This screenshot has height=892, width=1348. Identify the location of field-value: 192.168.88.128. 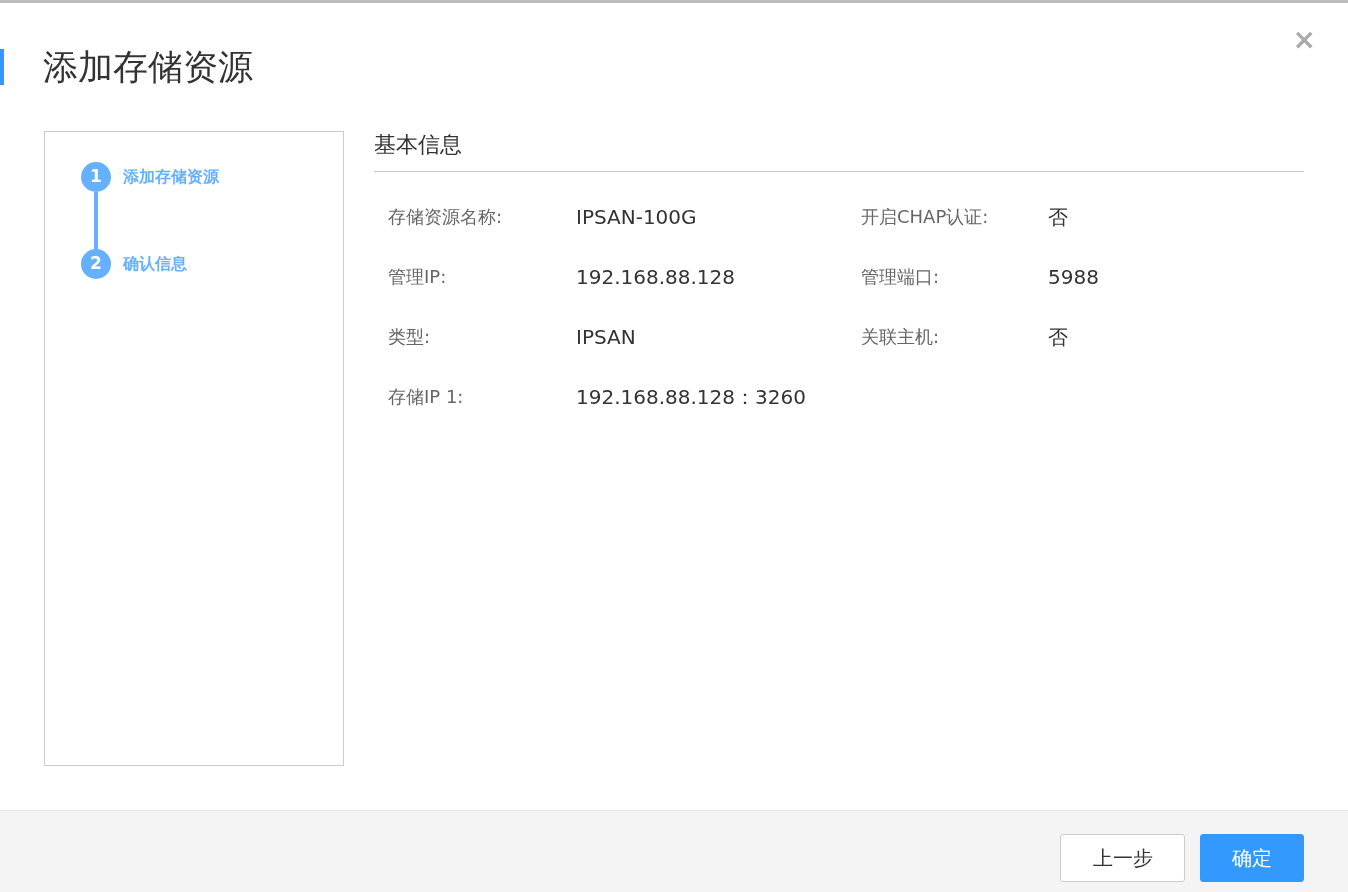
(656, 277).